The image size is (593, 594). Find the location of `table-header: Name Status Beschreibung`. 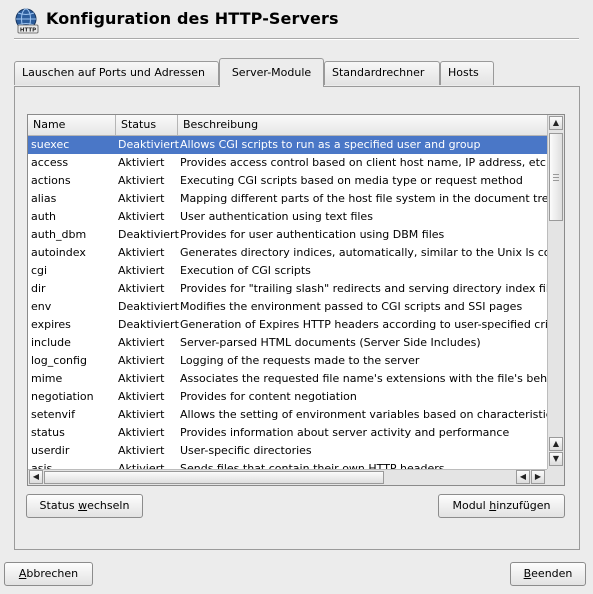

table-header: Name Status Beschreibung is located at coordinates (288, 125).